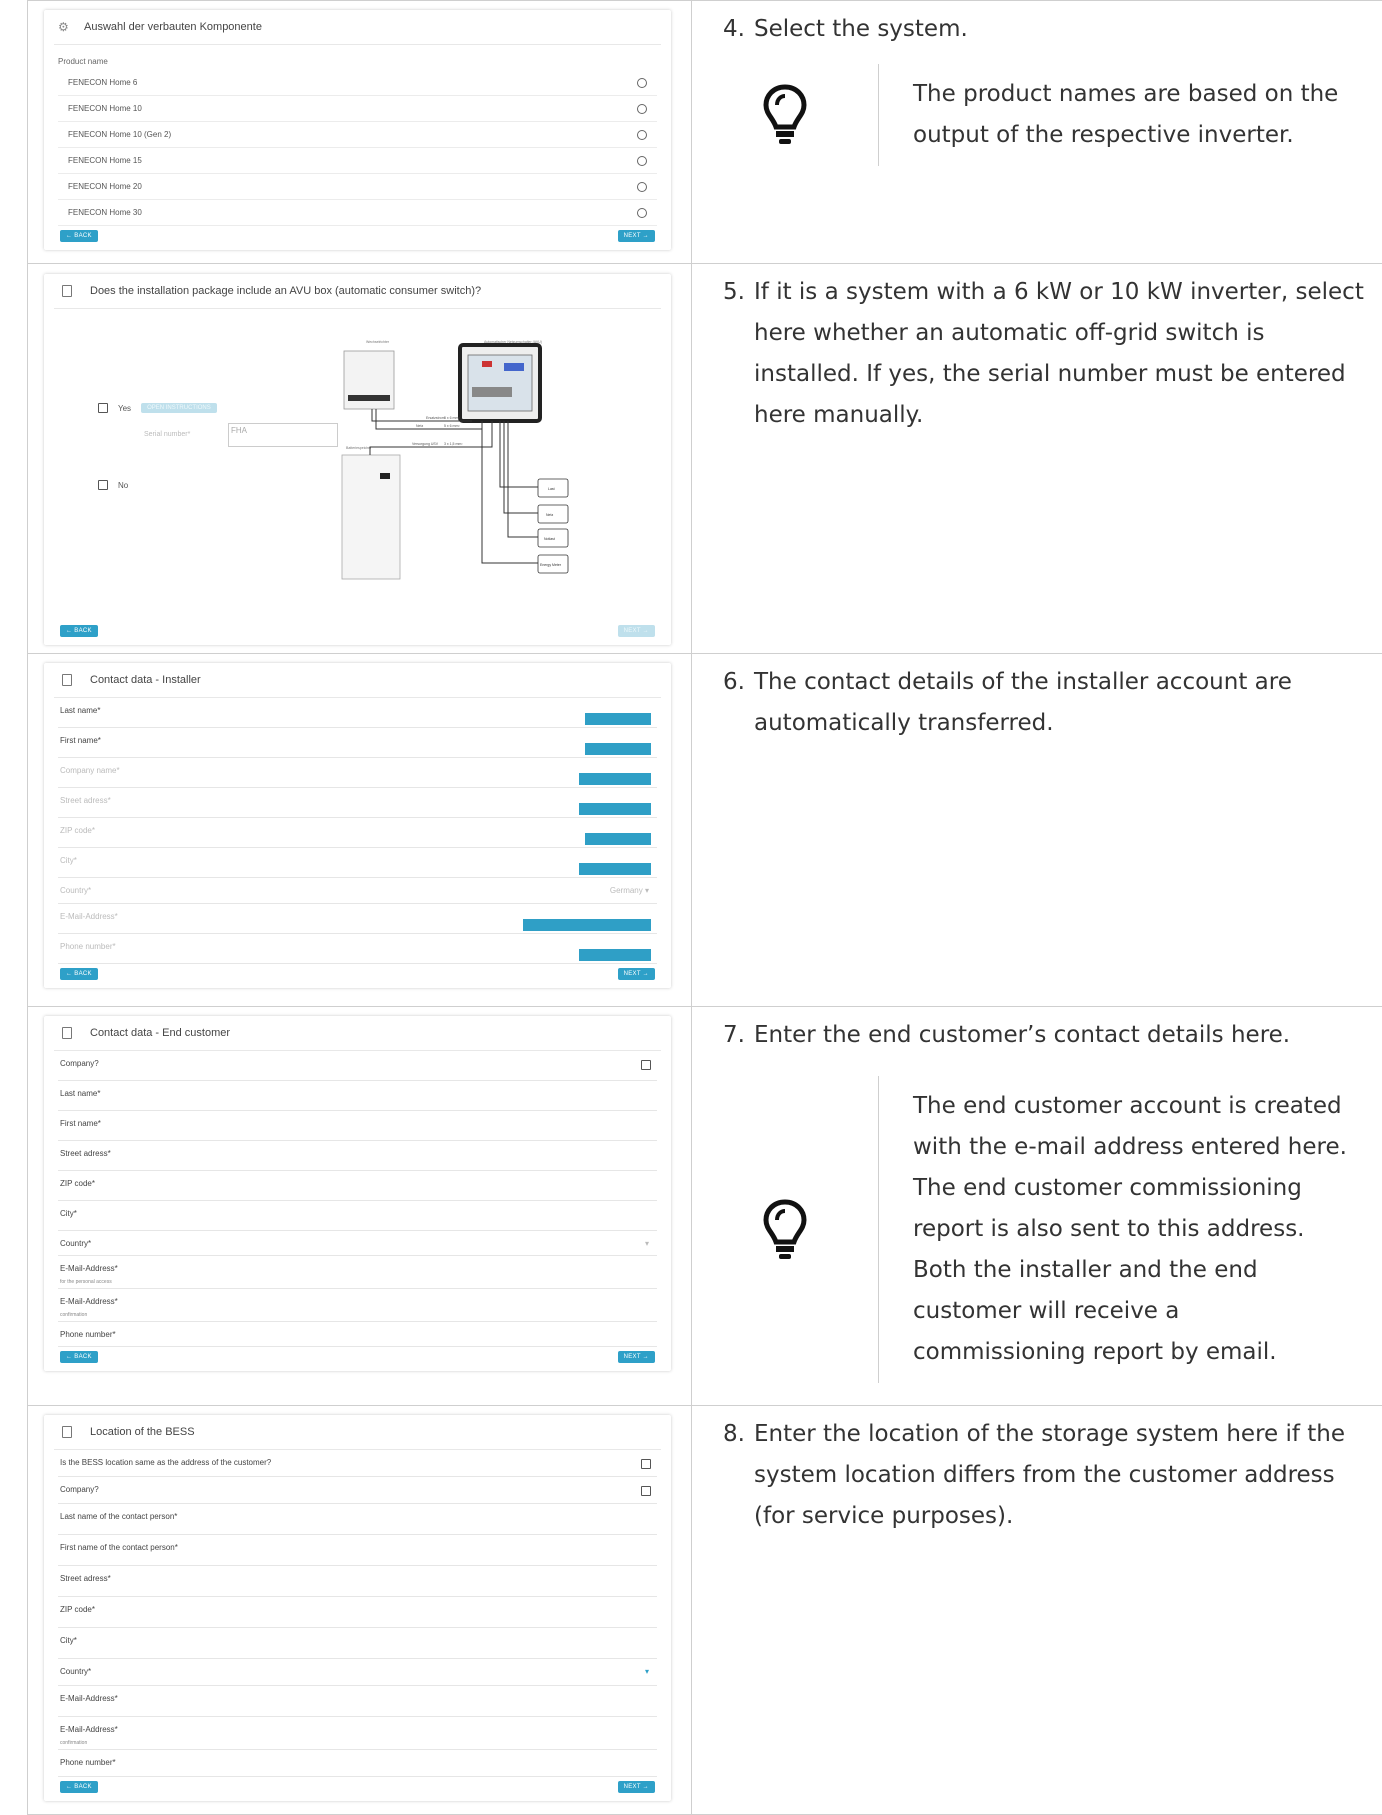  I want to click on battery-graphic, so click(371, 517).